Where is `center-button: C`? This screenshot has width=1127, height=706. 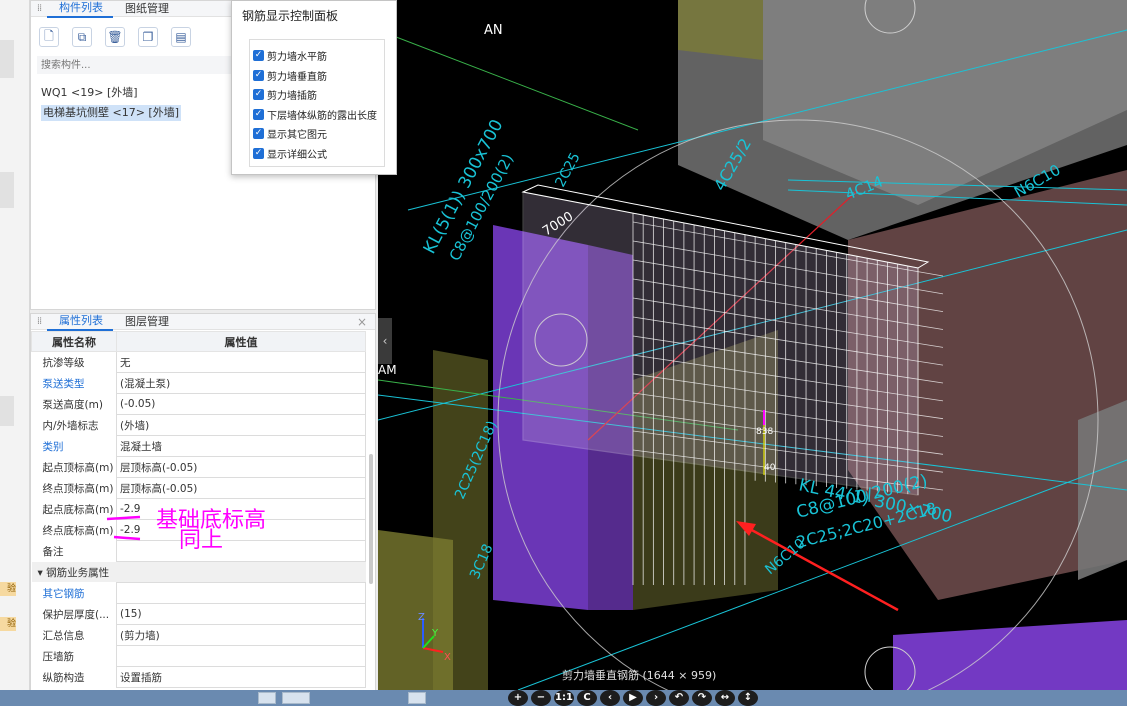 center-button: C is located at coordinates (587, 698).